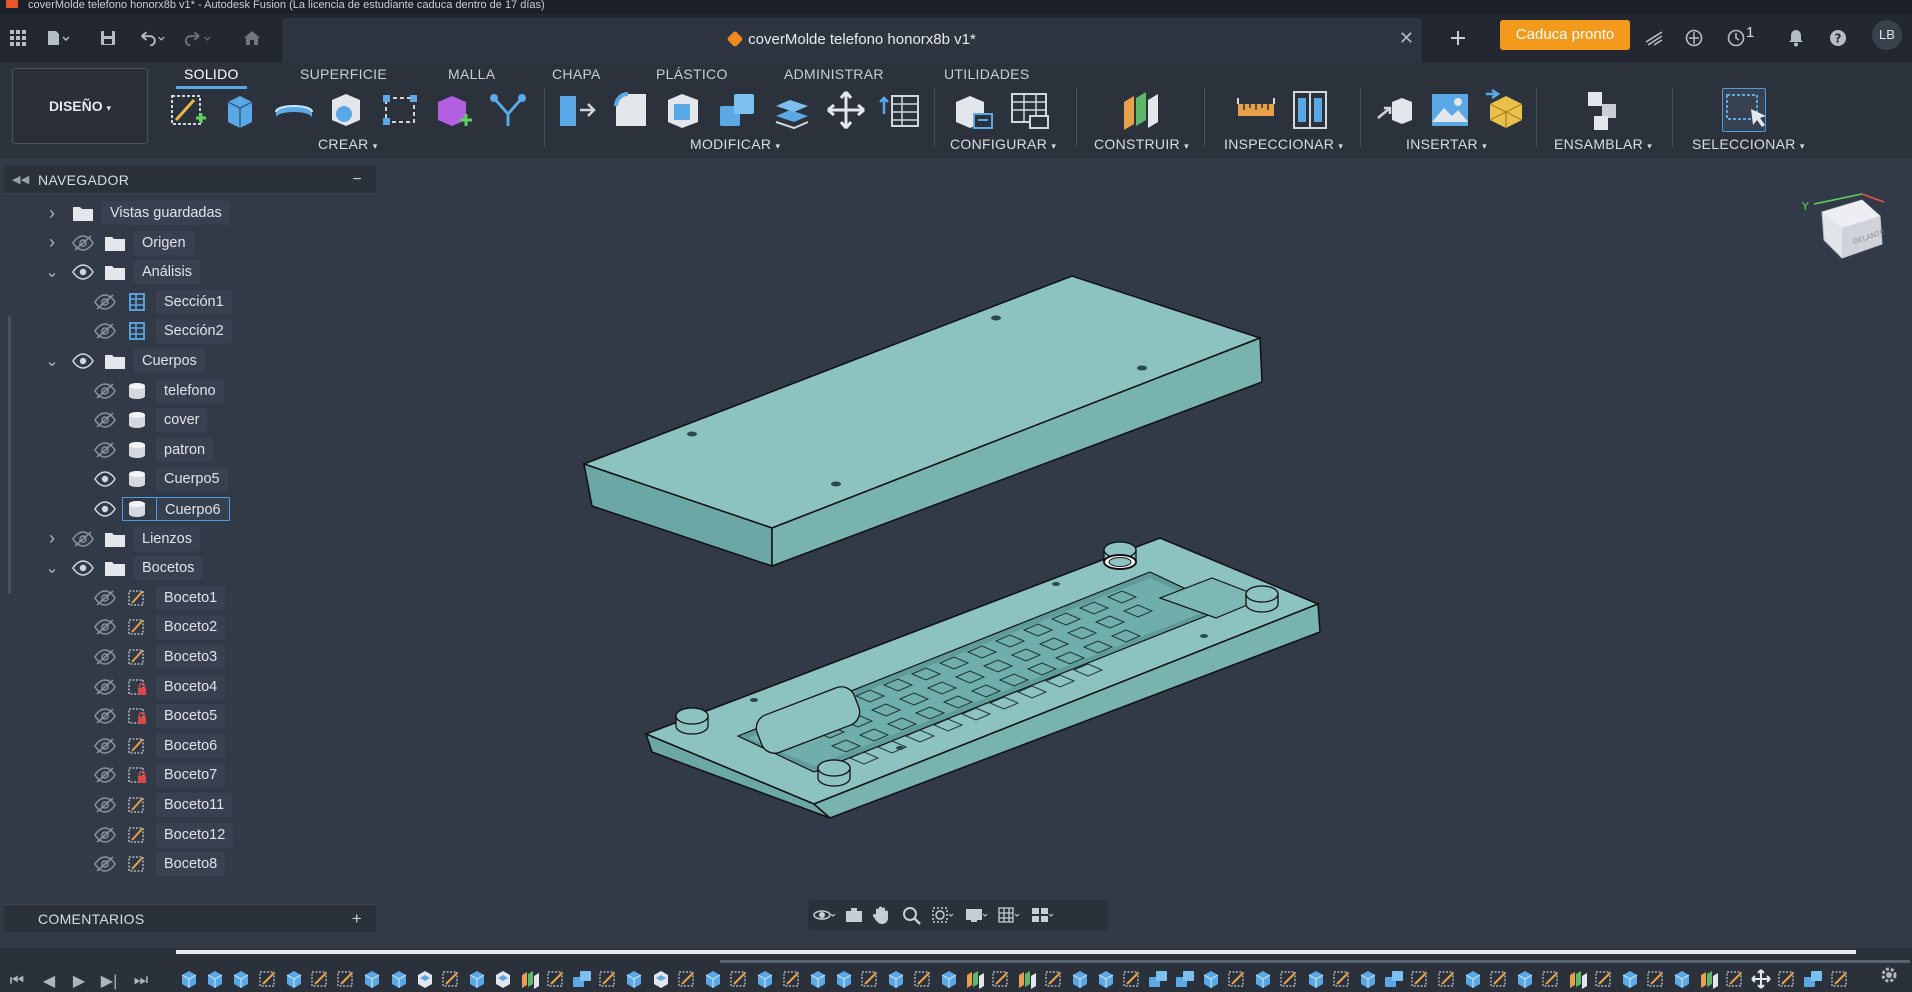 This screenshot has height=992, width=1912. I want to click on display-settings-icon, so click(976, 915).